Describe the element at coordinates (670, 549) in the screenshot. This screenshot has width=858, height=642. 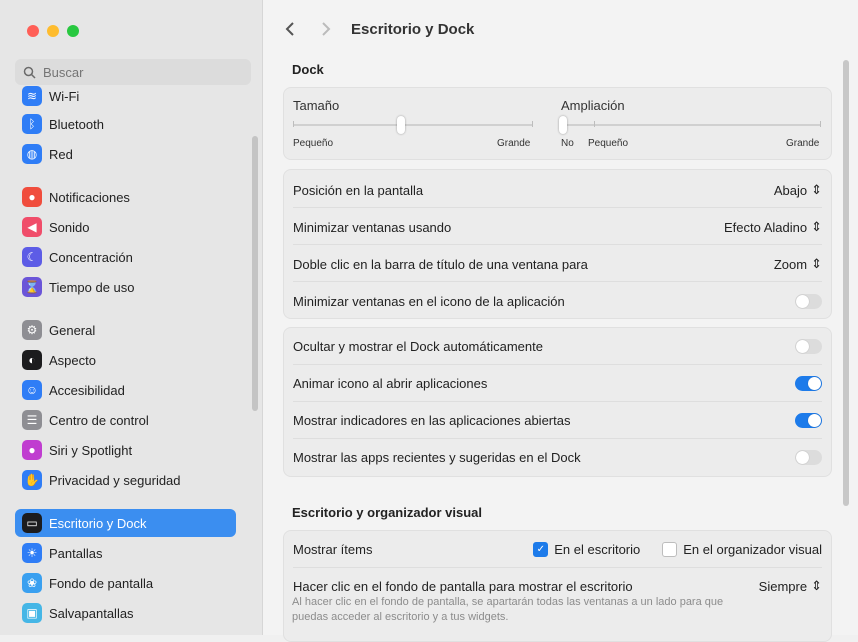
I see `stage-manager-checkbox` at that location.